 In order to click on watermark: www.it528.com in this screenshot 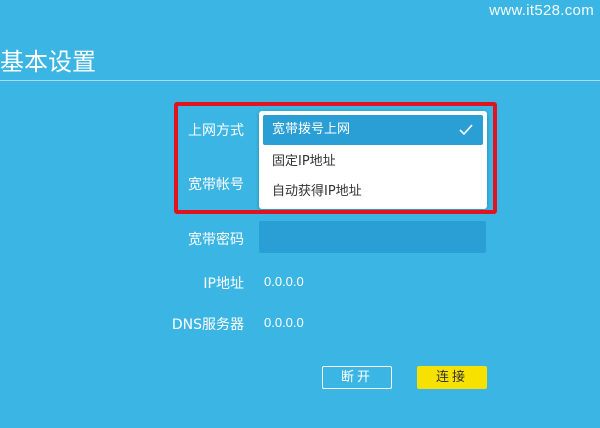, I will do `click(541, 10)`.